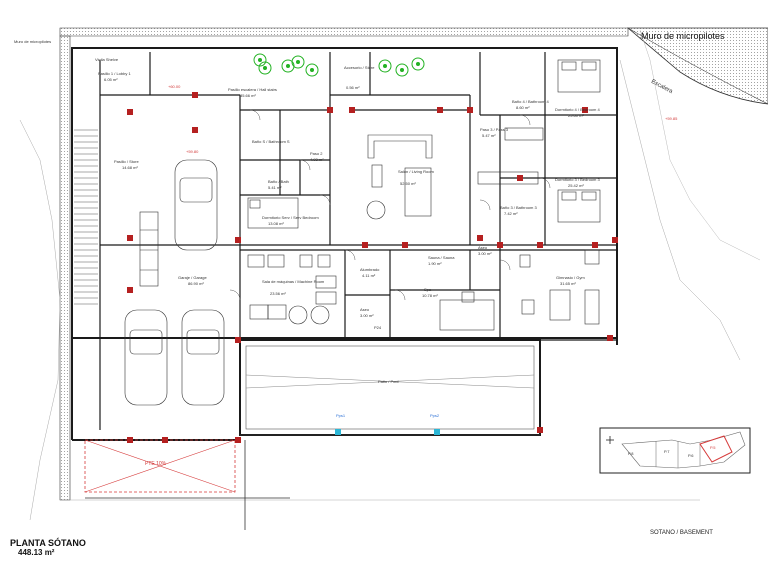 This screenshot has width=768, height=576. What do you see at coordinates (683, 36) in the screenshot?
I see `wall-label: Muro de micropilotes` at bounding box center [683, 36].